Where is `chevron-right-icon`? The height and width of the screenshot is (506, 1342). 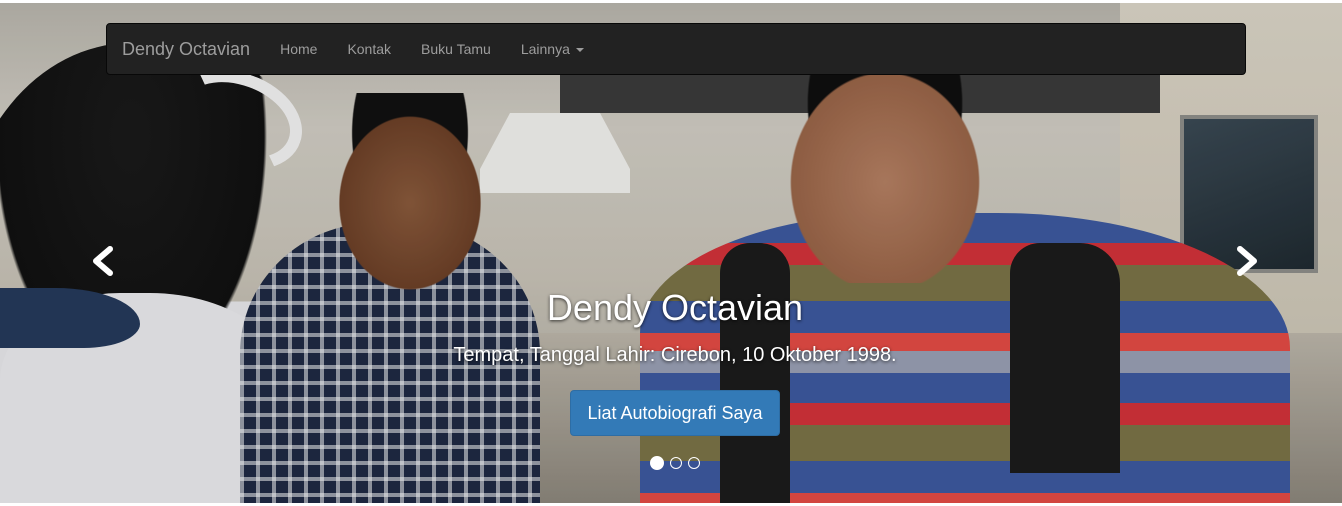 chevron-right-icon is located at coordinates (1246, 261).